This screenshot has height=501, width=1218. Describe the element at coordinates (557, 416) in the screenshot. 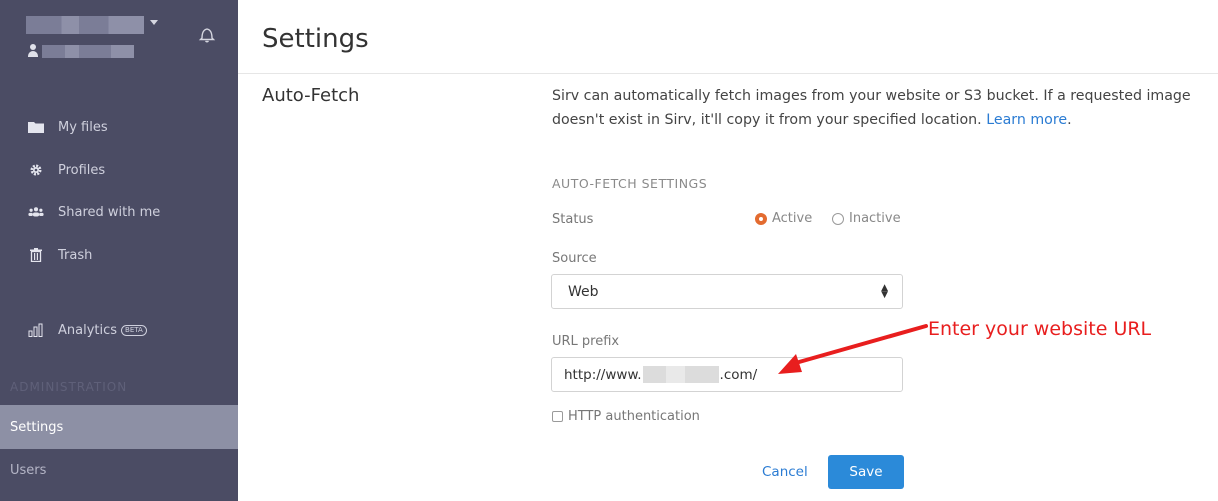

I see `checkbox-unchecked-icon` at that location.